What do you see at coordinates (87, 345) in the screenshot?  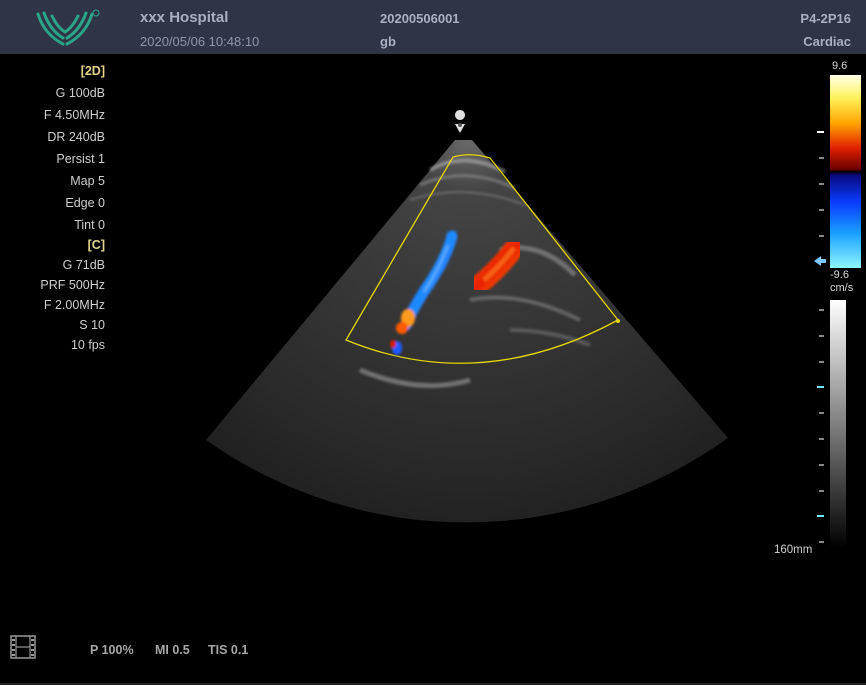 I see `param-frame-rate: 10 fps` at bounding box center [87, 345].